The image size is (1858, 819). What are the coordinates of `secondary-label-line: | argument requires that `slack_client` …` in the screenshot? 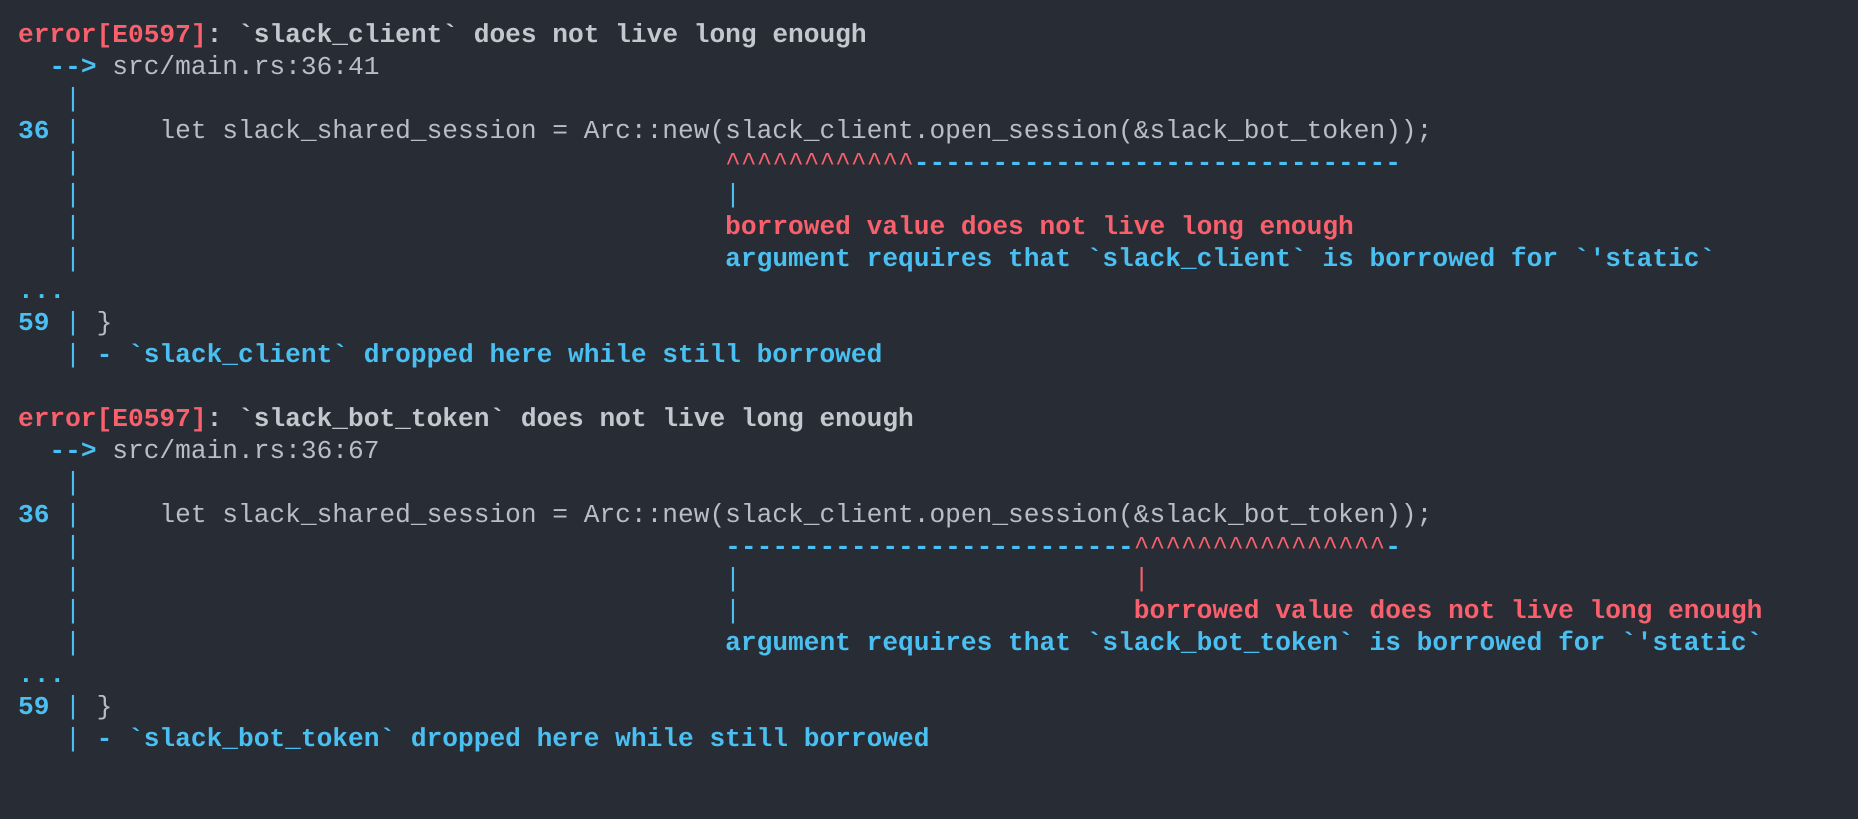 It's located at (933, 259).